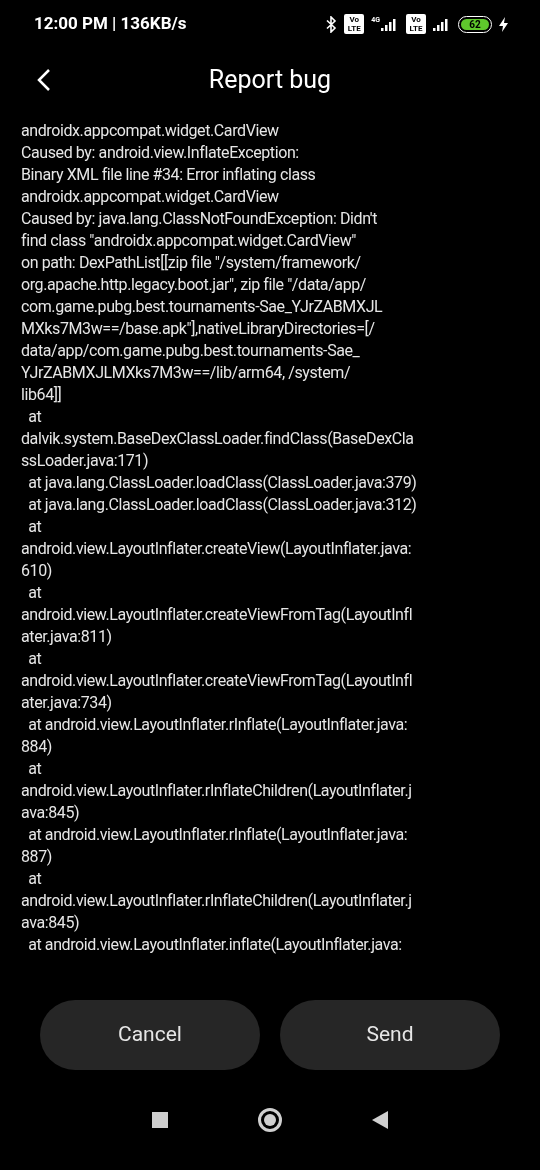 This screenshot has width=540, height=1170. Describe the element at coordinates (332, 24) in the screenshot. I see `bluetooth-icon` at that location.